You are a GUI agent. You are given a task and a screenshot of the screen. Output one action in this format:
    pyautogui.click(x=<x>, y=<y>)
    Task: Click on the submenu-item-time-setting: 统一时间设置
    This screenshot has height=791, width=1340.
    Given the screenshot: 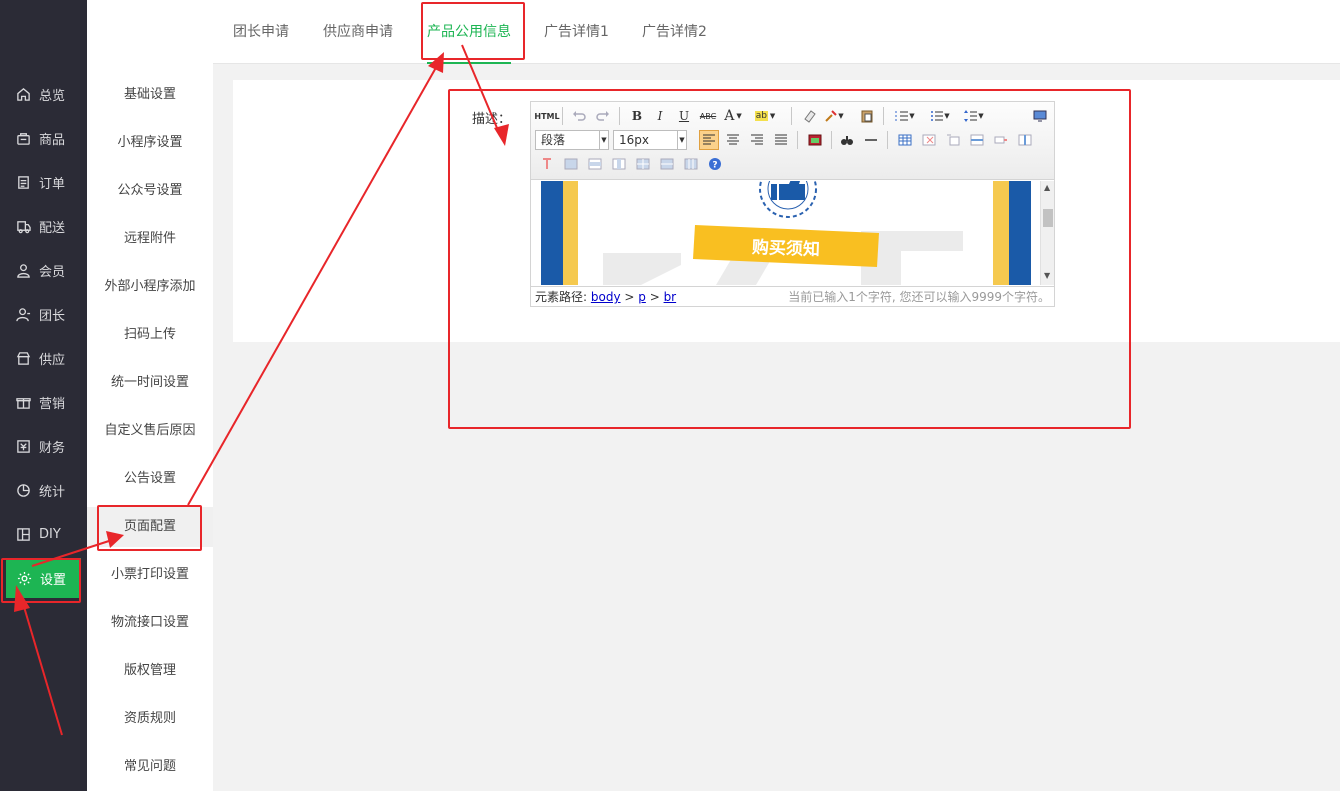 What is the action you would take?
    pyautogui.click(x=150, y=383)
    